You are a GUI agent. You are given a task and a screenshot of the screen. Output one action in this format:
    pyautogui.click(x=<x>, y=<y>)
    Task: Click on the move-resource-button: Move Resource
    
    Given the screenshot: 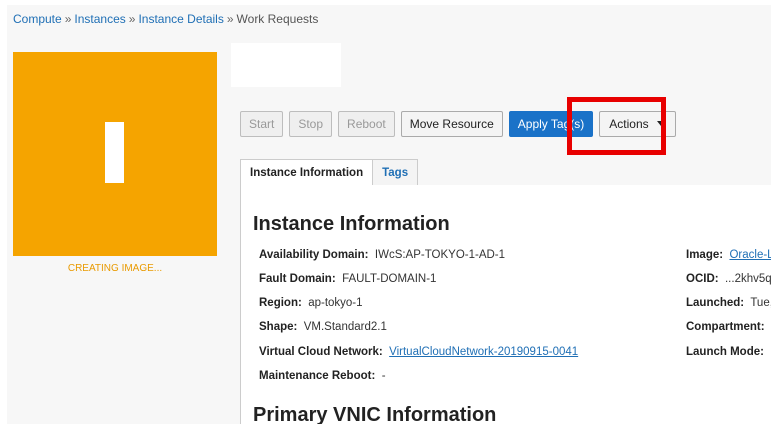 What is the action you would take?
    pyautogui.click(x=451, y=124)
    